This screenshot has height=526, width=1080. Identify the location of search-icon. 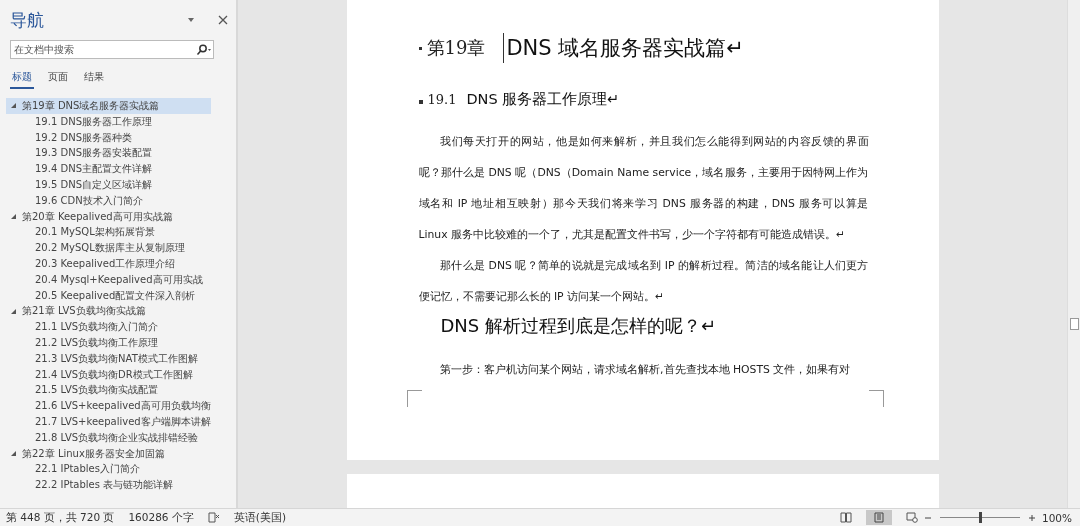
(203, 50).